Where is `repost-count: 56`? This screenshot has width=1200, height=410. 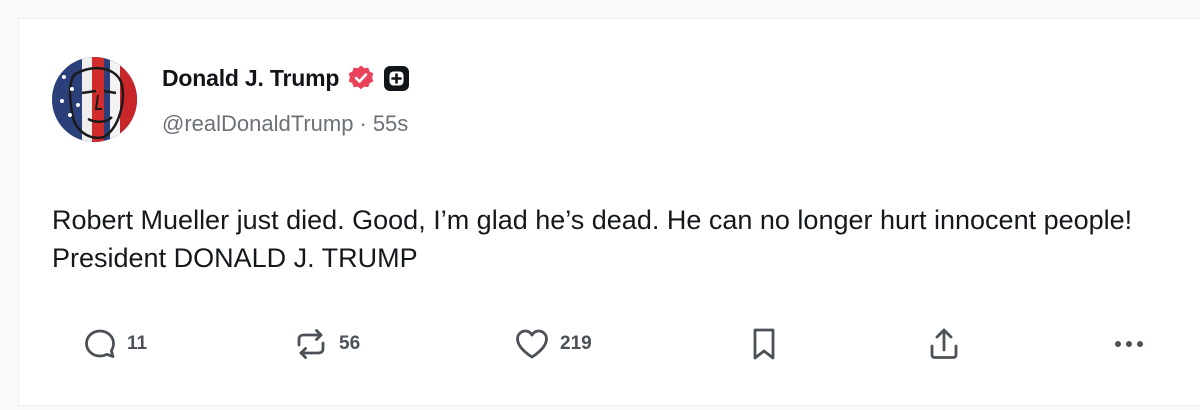 repost-count: 56 is located at coordinates (350, 343).